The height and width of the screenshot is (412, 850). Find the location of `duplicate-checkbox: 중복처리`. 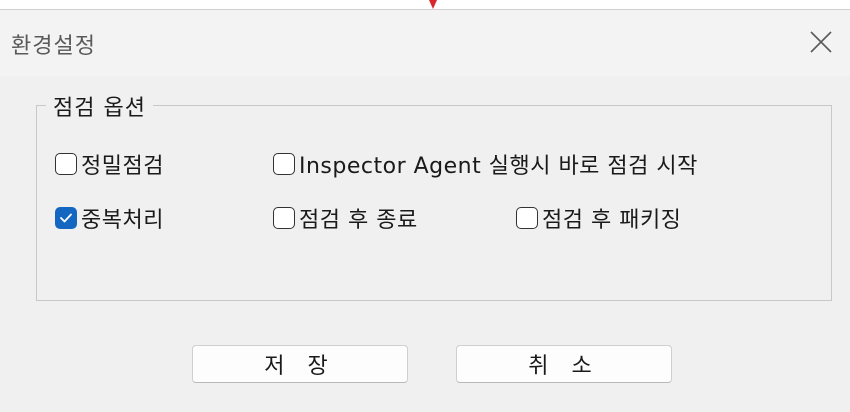

duplicate-checkbox: 중복처리 is located at coordinates (109, 218).